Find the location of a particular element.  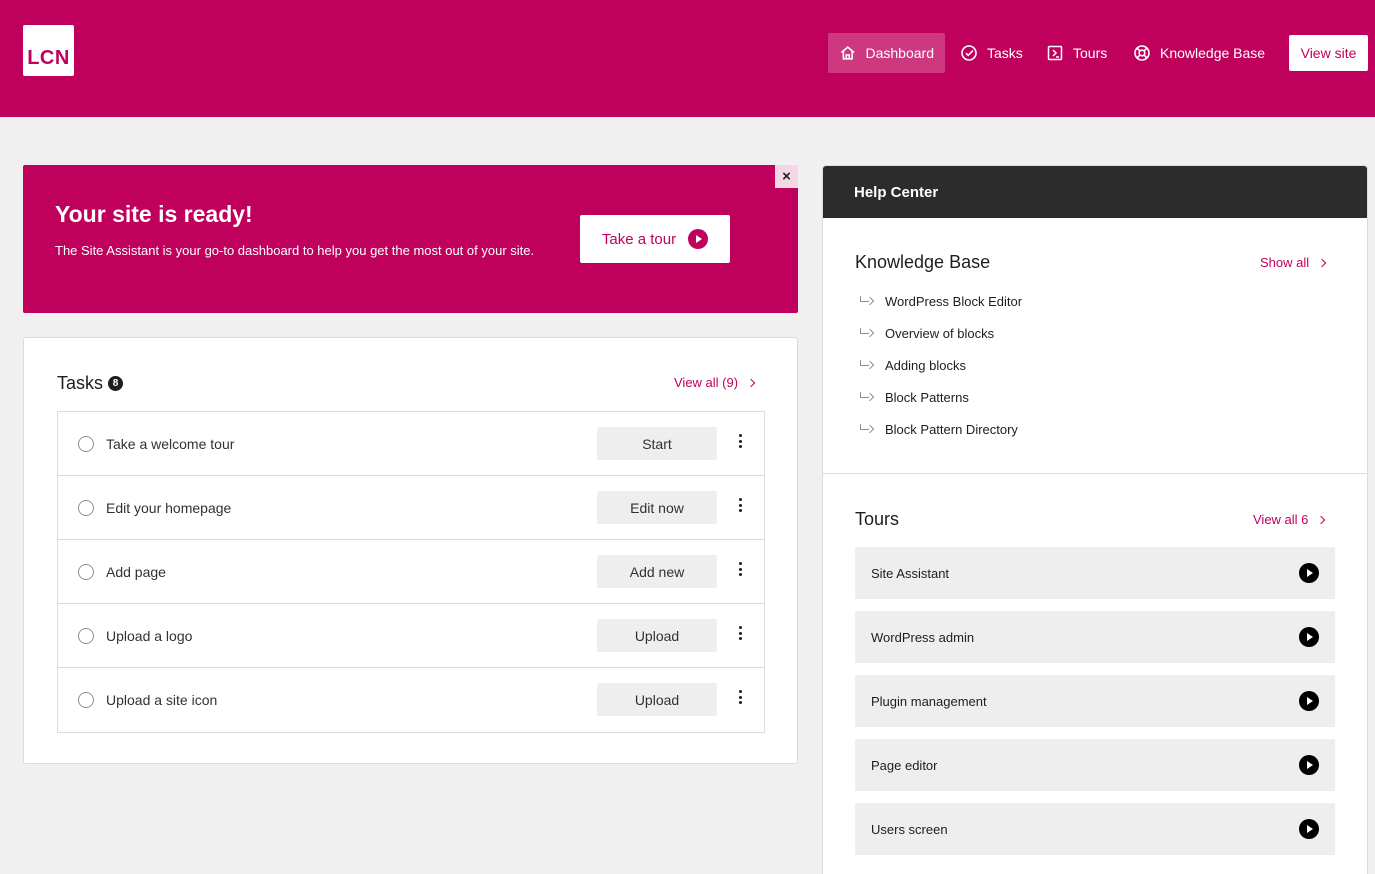

task-upload-logo-button: Upload is located at coordinates (657, 635).